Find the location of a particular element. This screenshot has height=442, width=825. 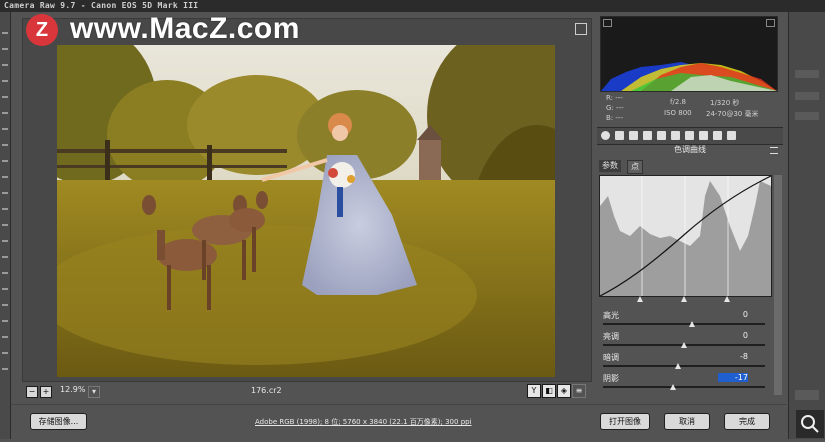

watermark: Z www.MacZ.com is located at coordinates (196, 30).